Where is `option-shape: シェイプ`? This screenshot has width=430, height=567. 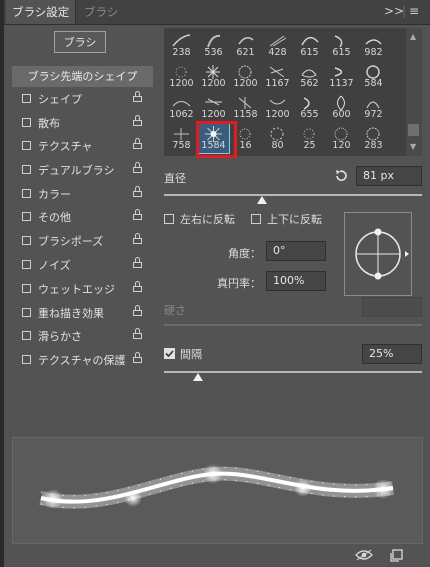 option-shape: シェイプ is located at coordinates (82, 99).